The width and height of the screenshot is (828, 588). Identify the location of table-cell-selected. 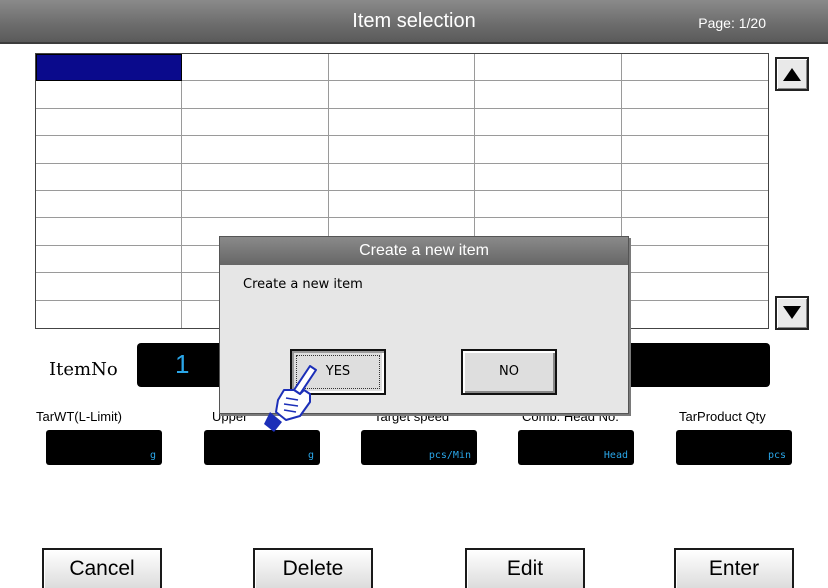
(109, 68).